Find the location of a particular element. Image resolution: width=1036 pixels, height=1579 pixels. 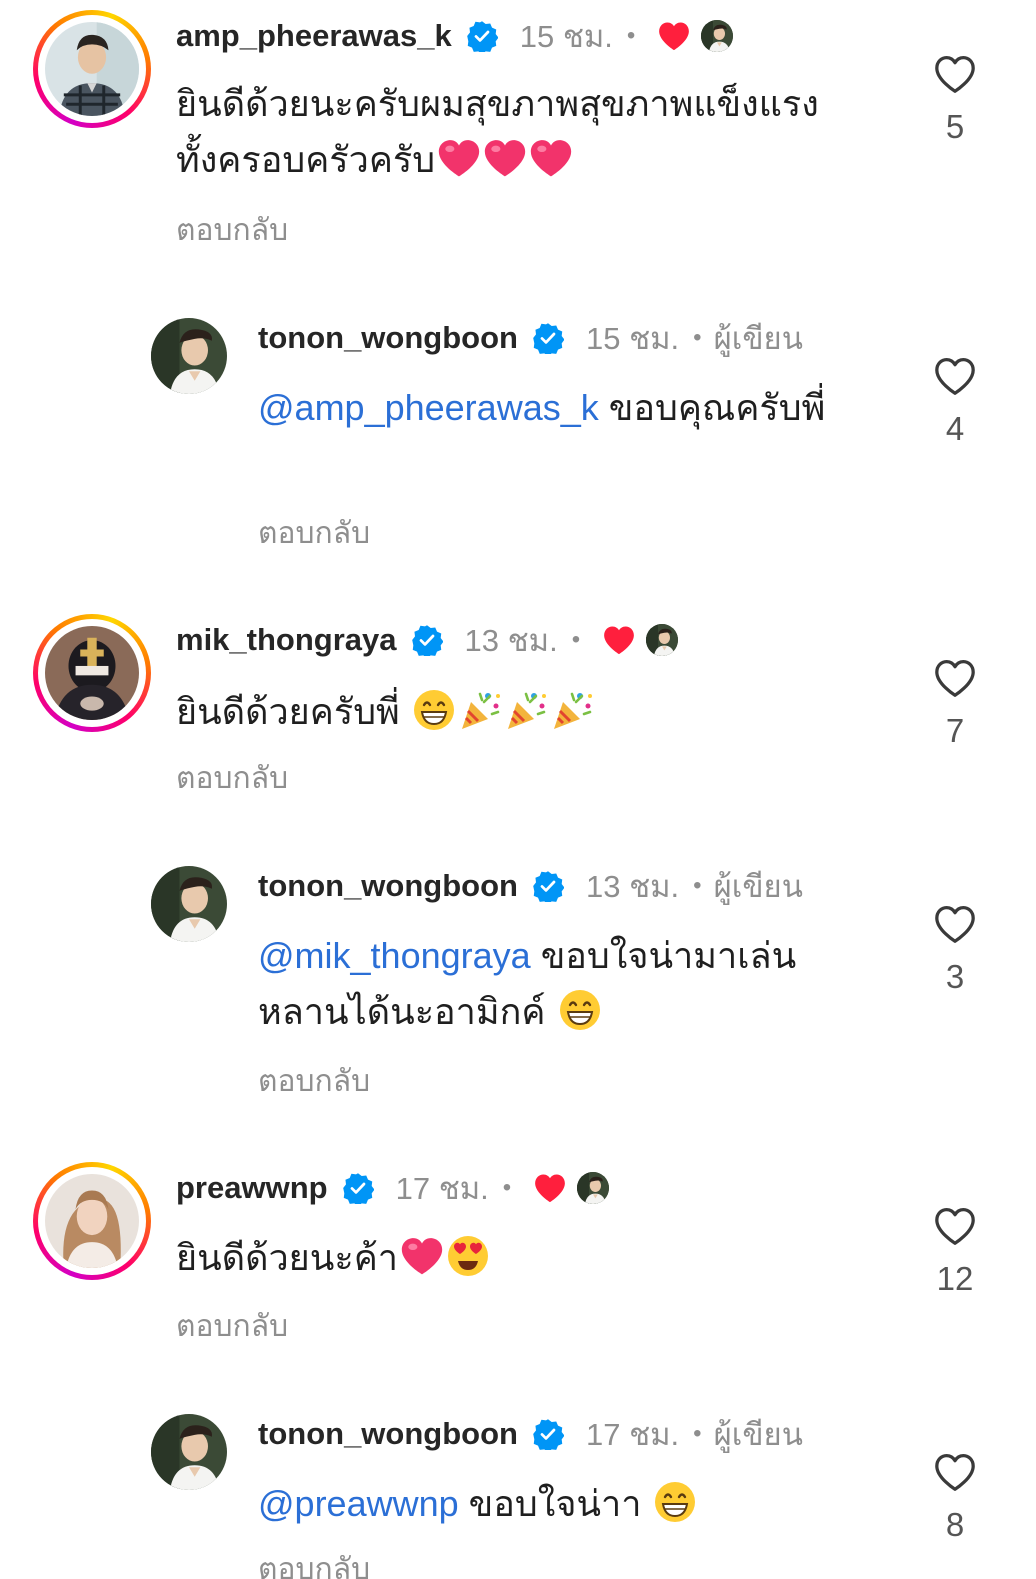

username: amp_pheerawas_k is located at coordinates (314, 36).